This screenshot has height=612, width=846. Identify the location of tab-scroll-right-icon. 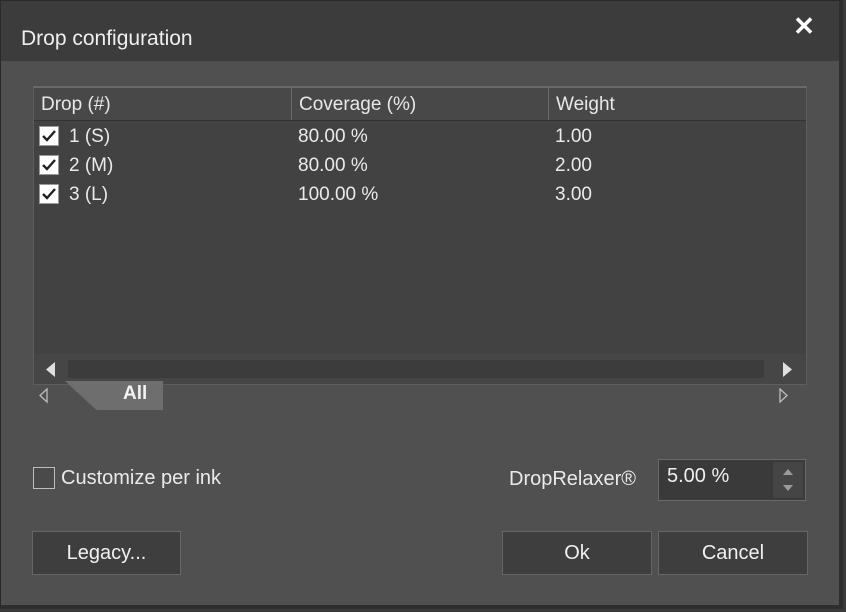
(784, 396).